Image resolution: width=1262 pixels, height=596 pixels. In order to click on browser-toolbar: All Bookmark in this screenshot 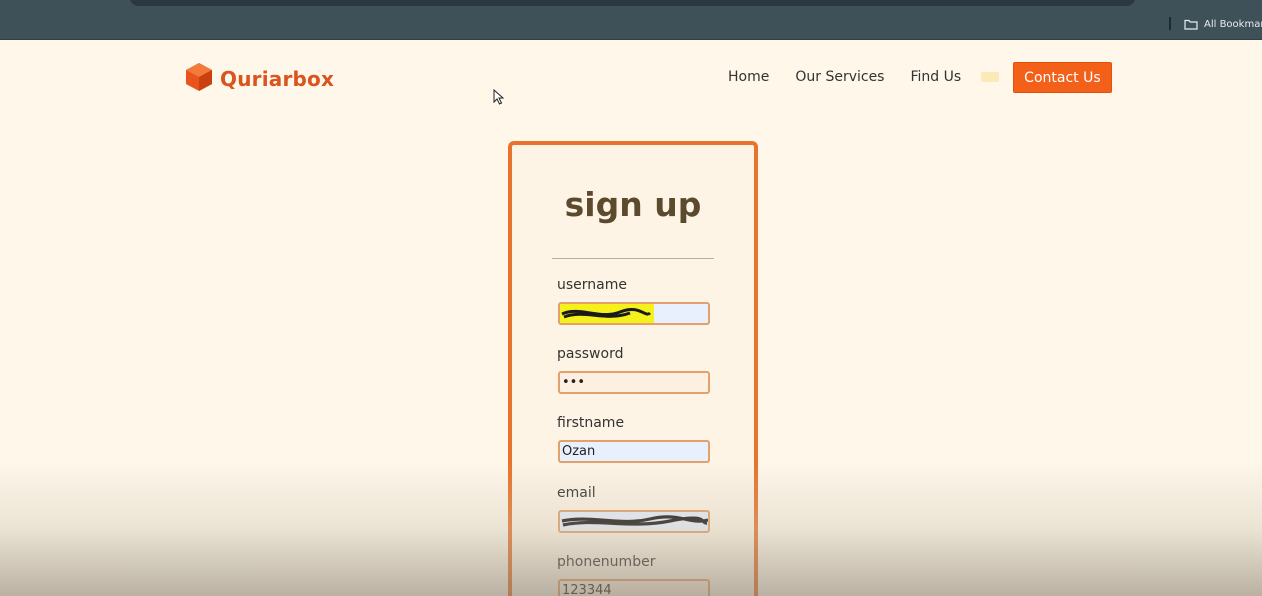, I will do `click(631, 20)`.